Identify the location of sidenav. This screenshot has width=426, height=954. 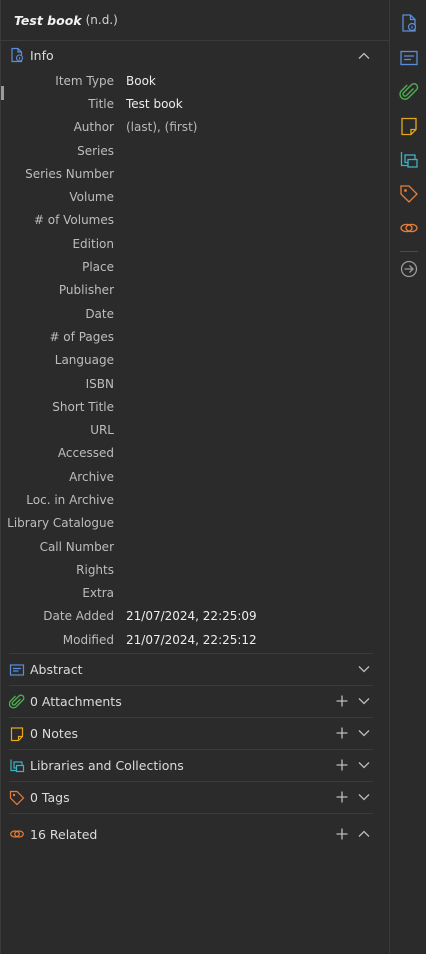
(407, 477).